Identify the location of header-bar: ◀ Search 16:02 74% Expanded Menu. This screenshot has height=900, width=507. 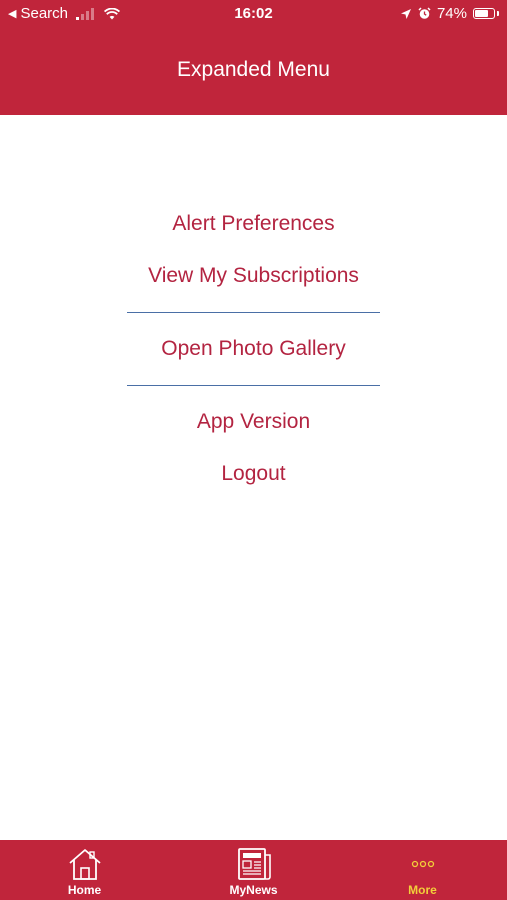
(253, 57).